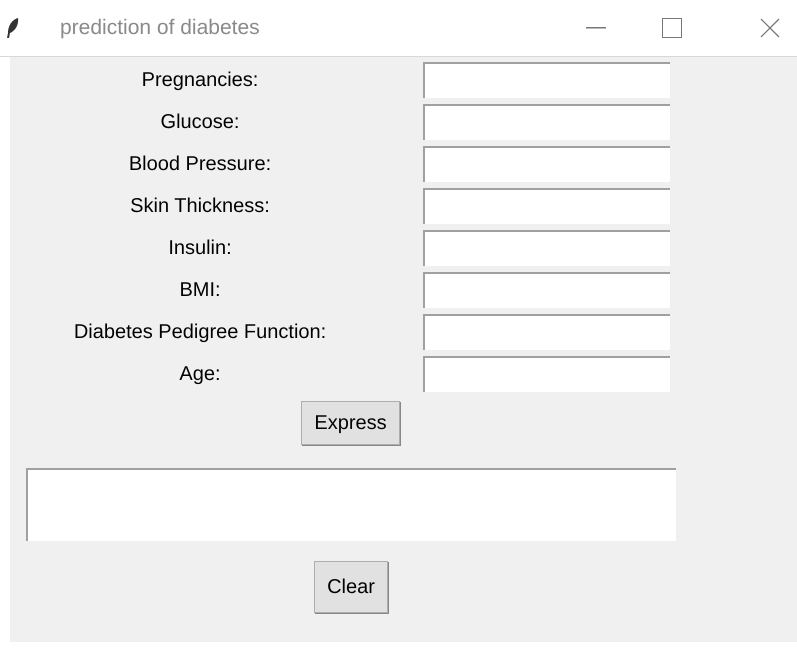 The width and height of the screenshot is (797, 653). I want to click on maximize-icon, so click(672, 28).